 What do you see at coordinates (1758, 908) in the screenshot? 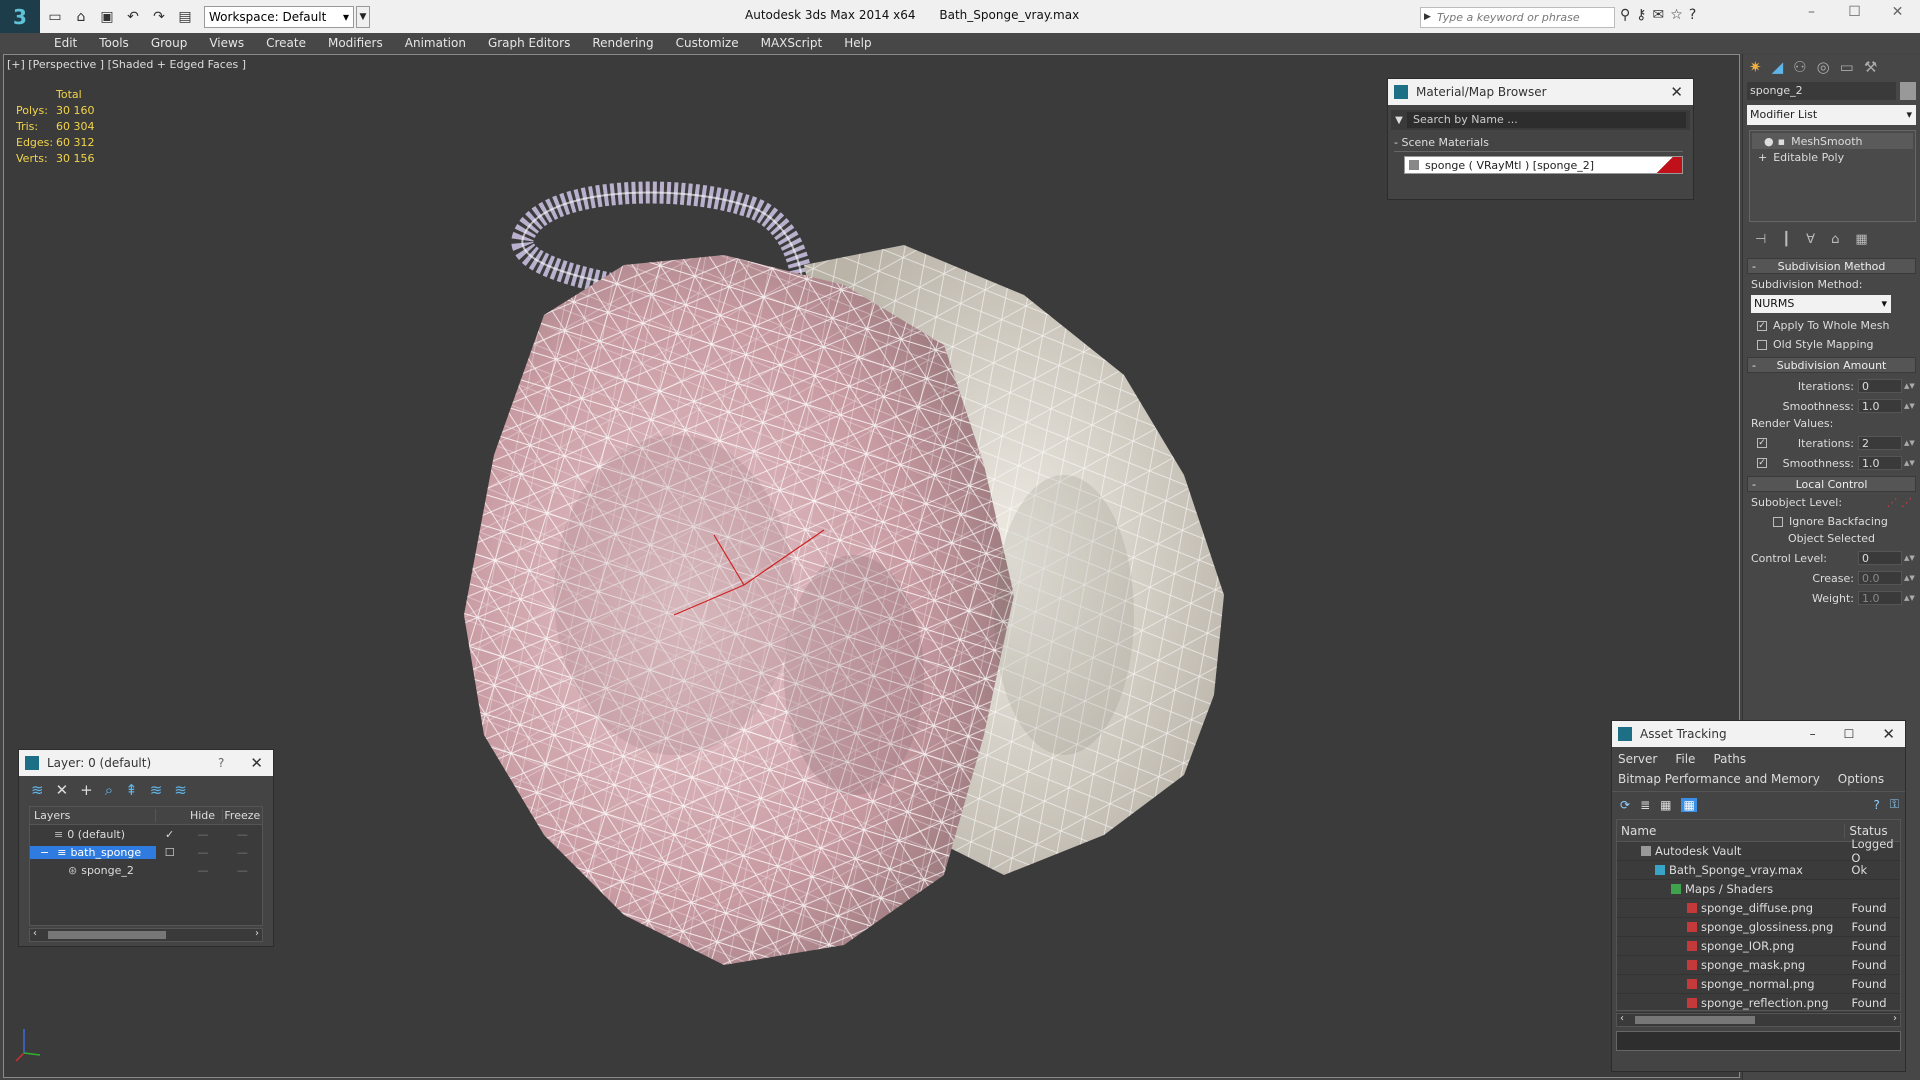
I see `asset-row: sponge_diffuse.png Found` at bounding box center [1758, 908].